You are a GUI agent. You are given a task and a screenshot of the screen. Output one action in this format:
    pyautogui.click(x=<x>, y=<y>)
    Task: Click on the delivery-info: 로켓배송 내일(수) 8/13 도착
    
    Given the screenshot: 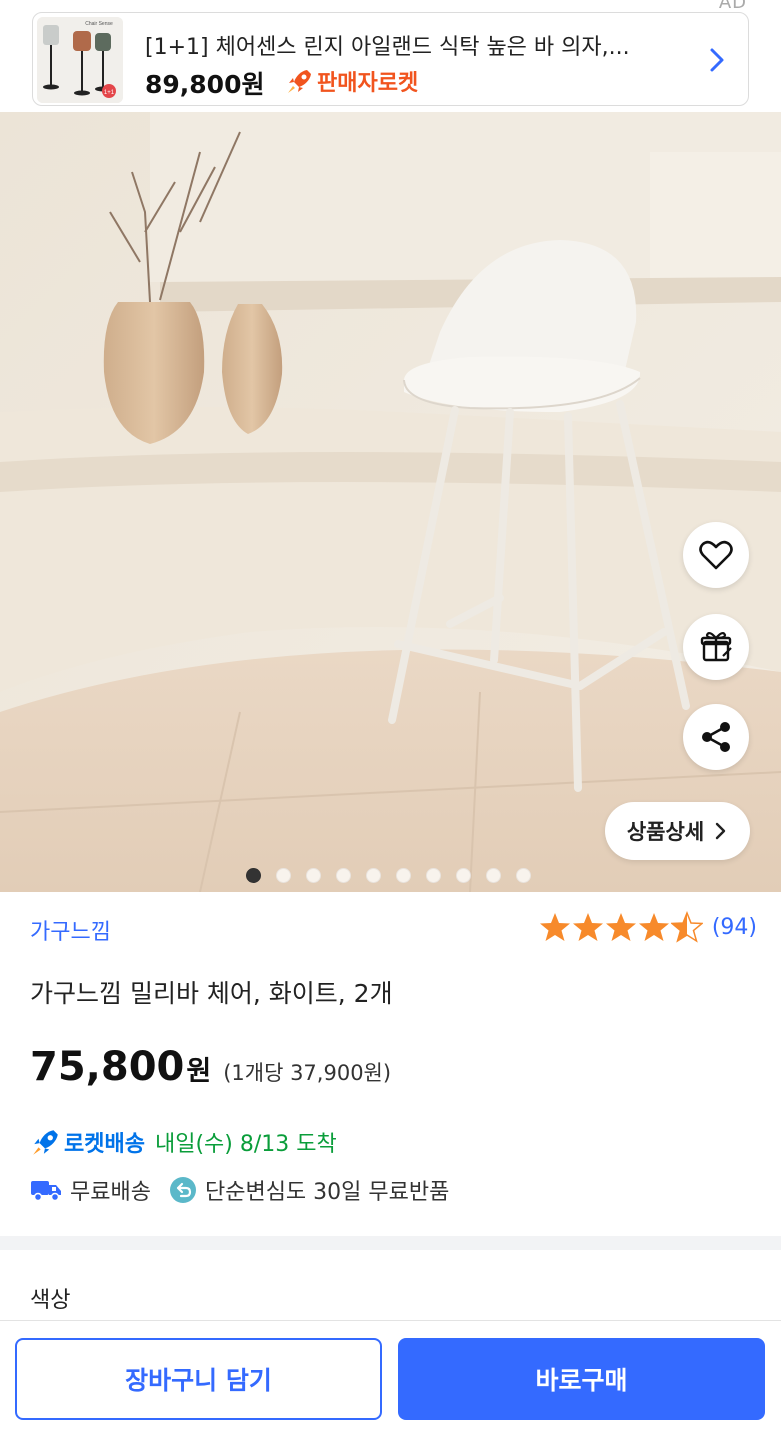 What is the action you would take?
    pyautogui.click(x=183, y=1142)
    